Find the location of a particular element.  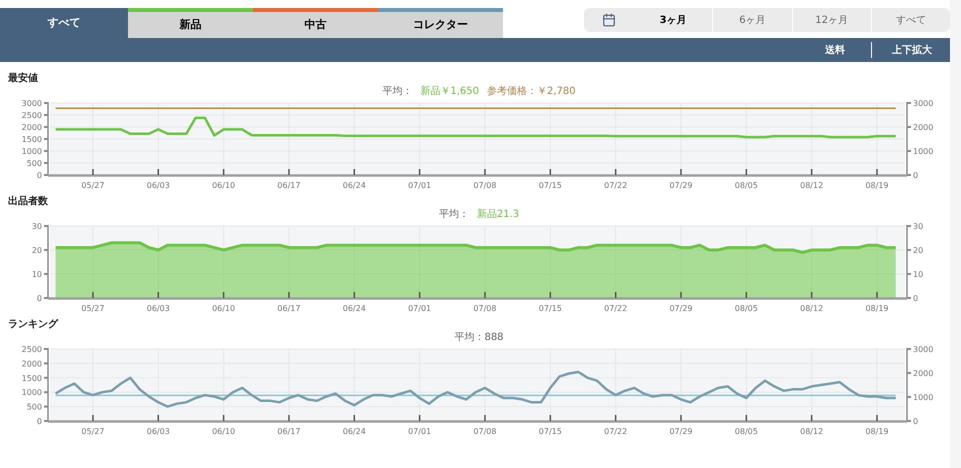

toolbar-button: 上下拡大 is located at coordinates (910, 50).